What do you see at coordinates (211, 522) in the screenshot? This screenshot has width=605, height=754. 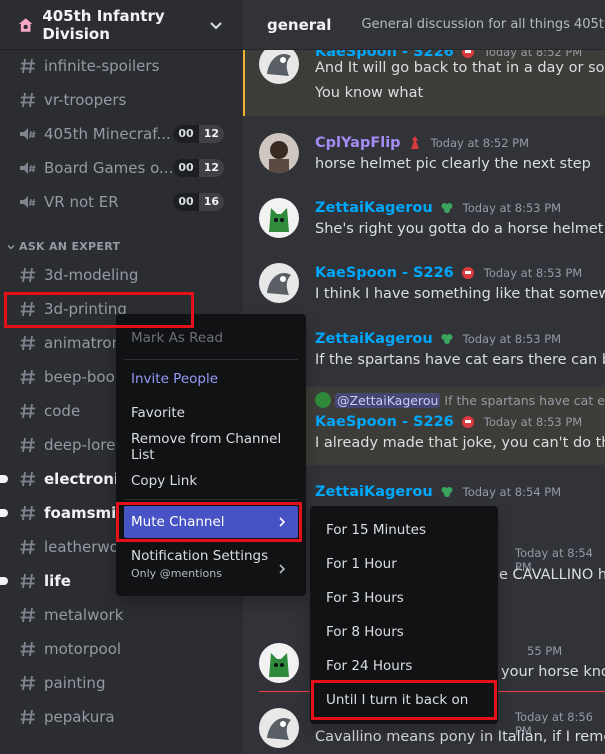 I see `menu-item-mute-channel: Mute Channel` at bounding box center [211, 522].